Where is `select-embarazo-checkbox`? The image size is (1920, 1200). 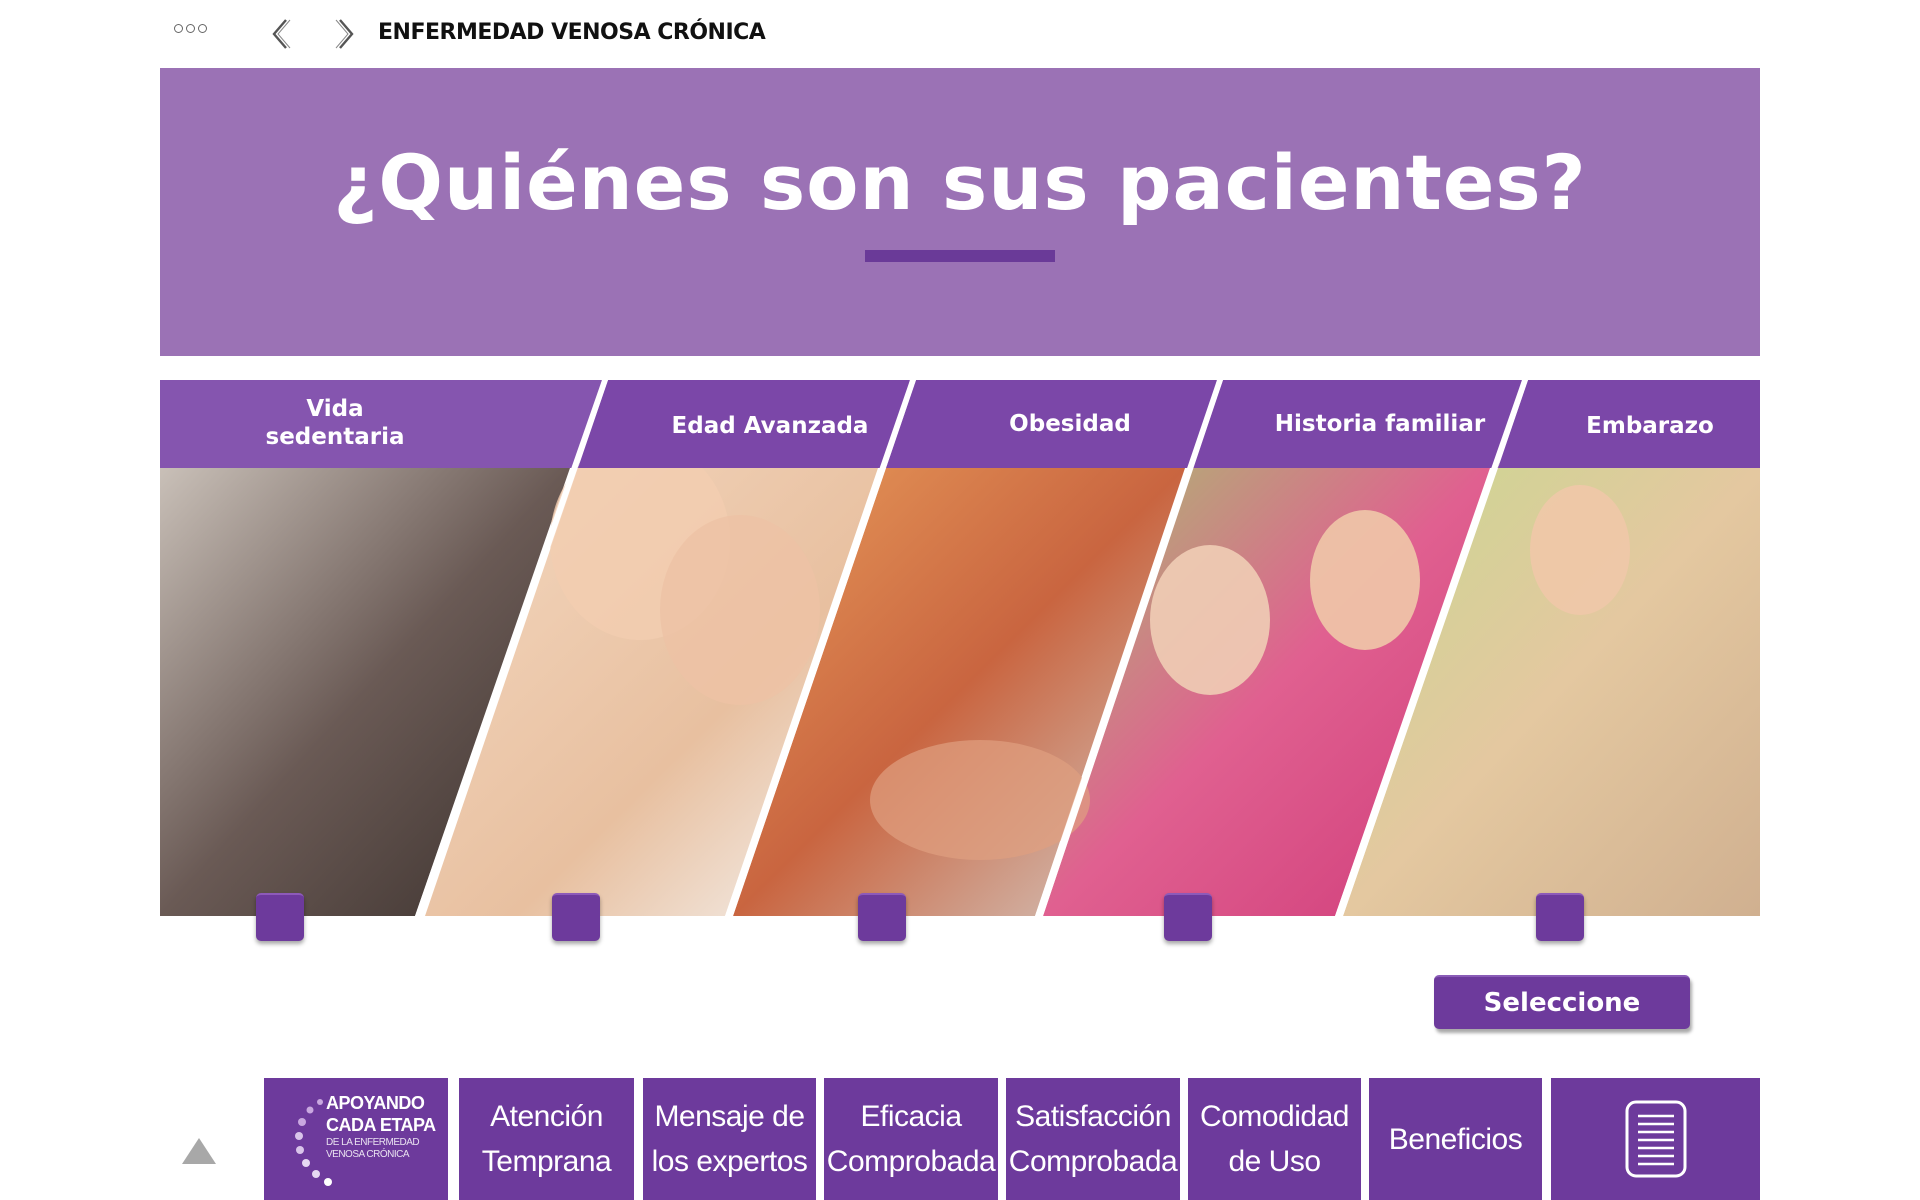
select-embarazo-checkbox is located at coordinates (1560, 917).